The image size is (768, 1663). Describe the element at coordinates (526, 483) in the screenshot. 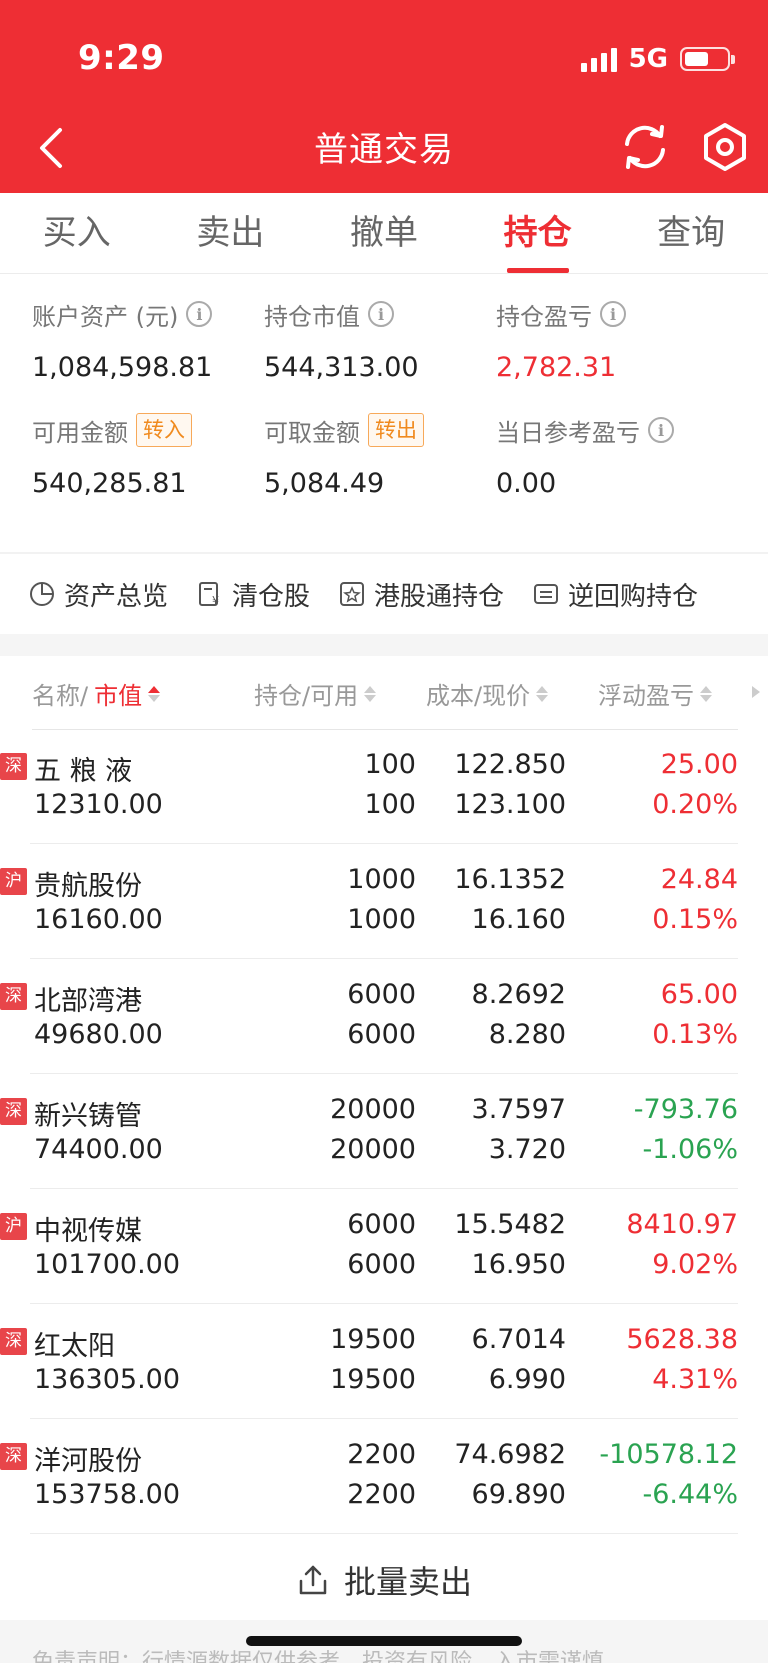

I see `daily-pnl-value: 0.00` at that location.